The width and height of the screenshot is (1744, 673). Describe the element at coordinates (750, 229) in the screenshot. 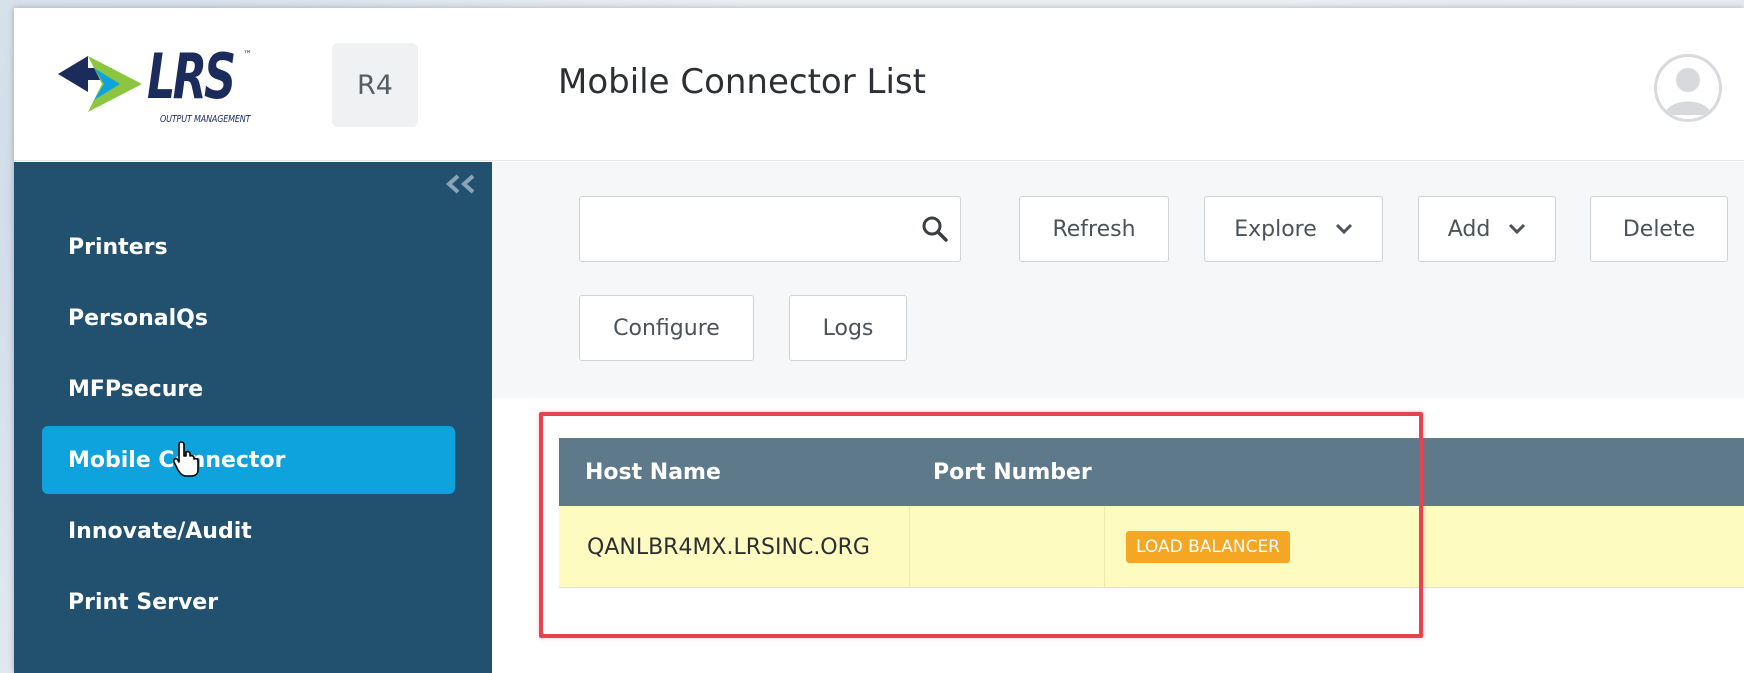

I see `search-field` at that location.